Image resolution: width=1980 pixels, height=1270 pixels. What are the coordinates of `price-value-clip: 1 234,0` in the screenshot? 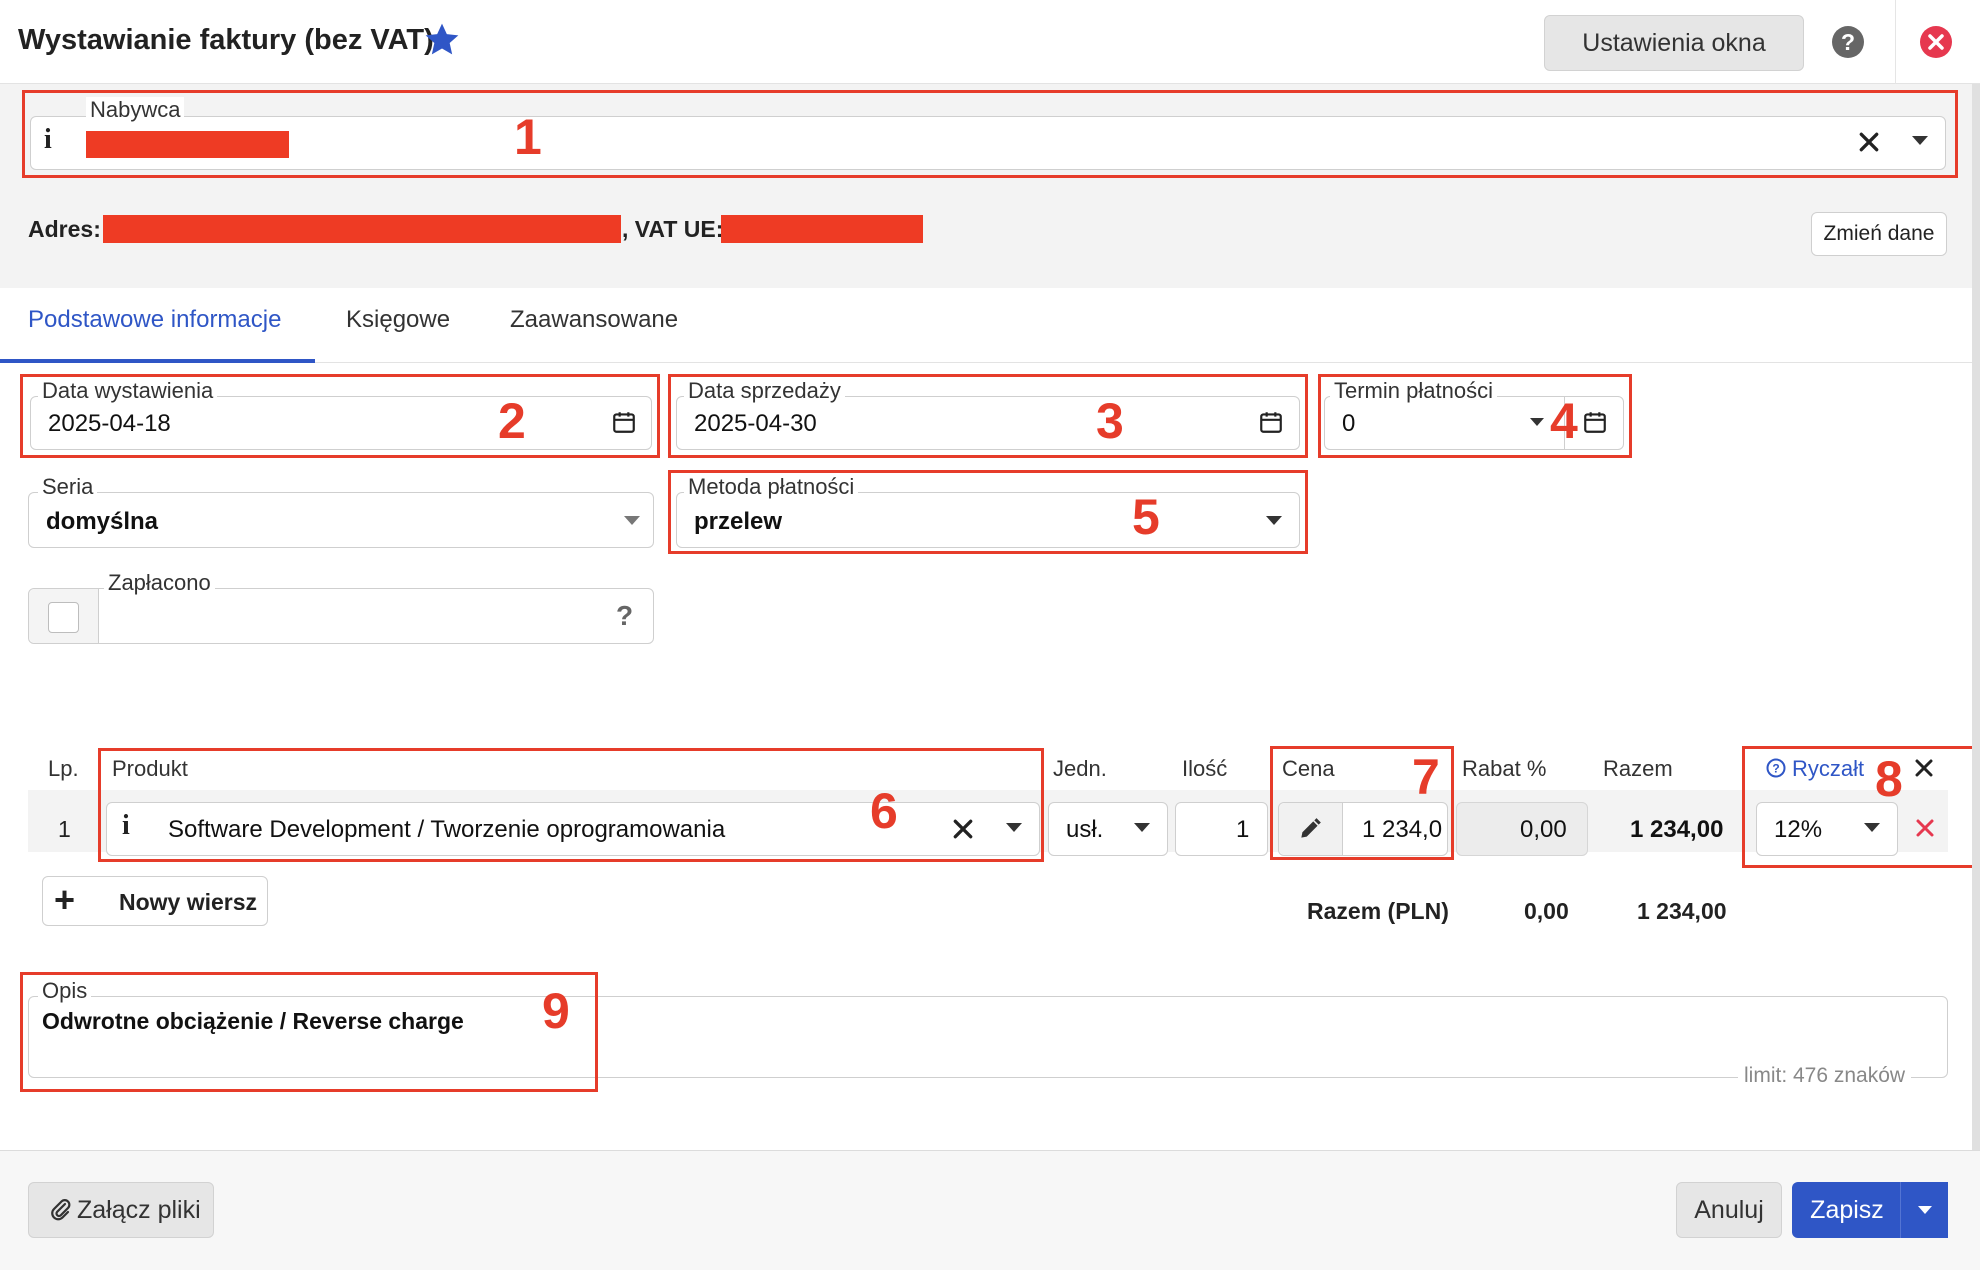 It's located at (1398, 831).